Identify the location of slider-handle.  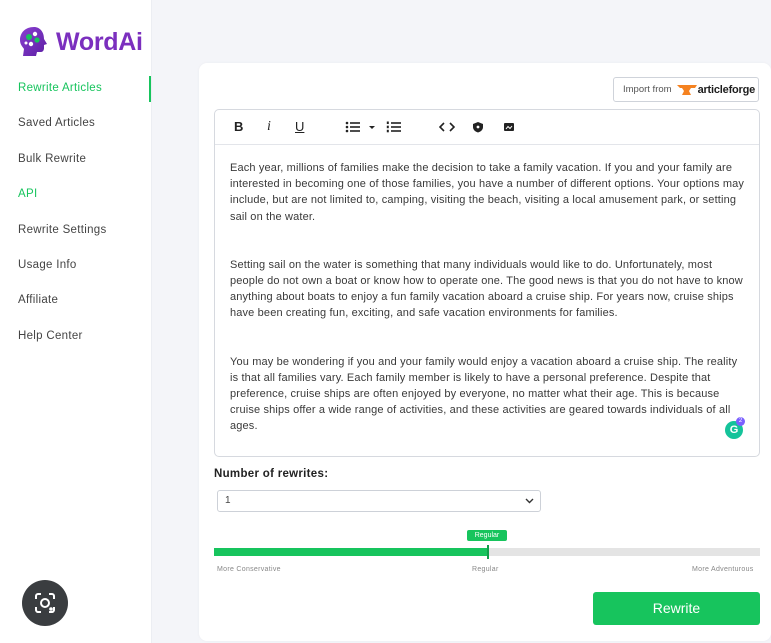
(488, 552).